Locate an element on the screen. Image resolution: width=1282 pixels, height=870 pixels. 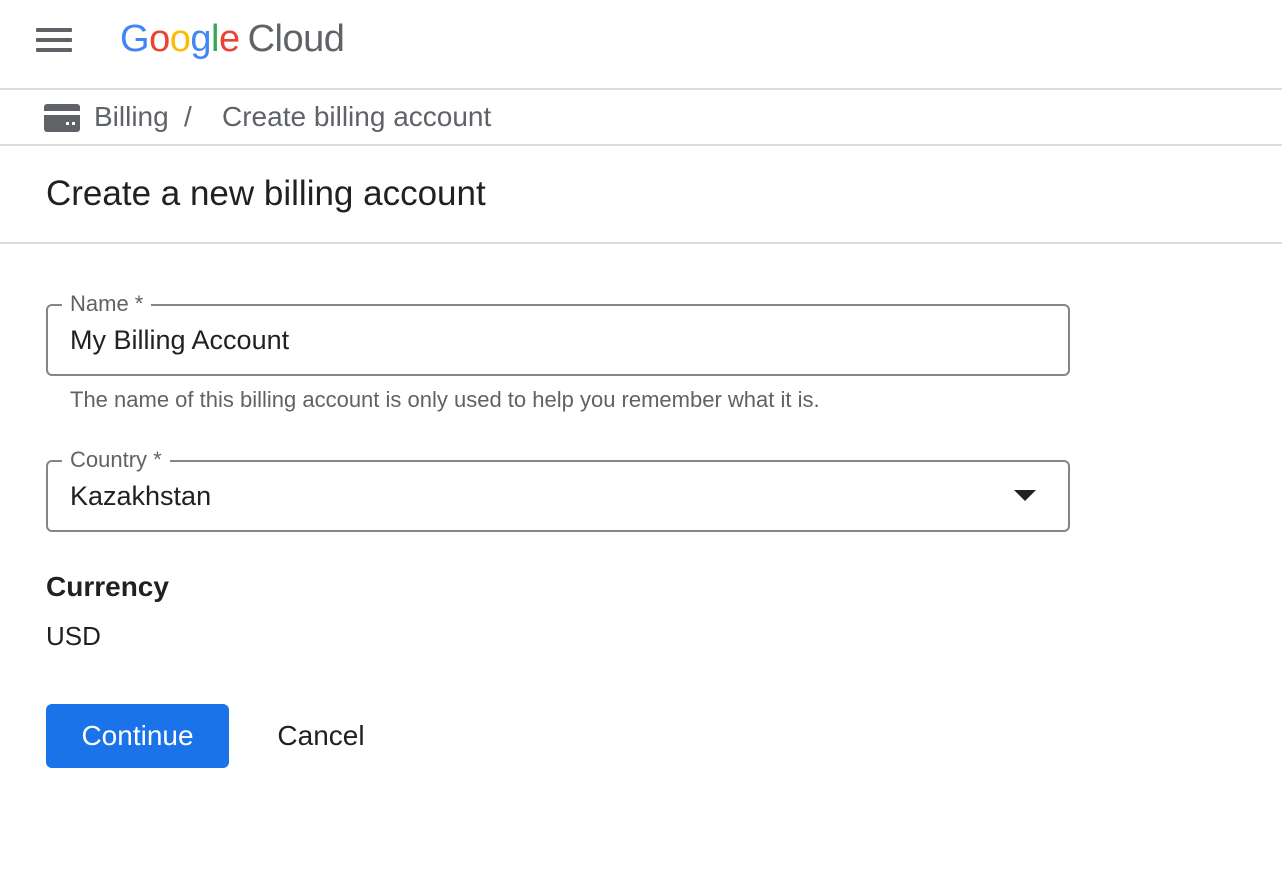
country-select-label: Country * is located at coordinates (116, 460).